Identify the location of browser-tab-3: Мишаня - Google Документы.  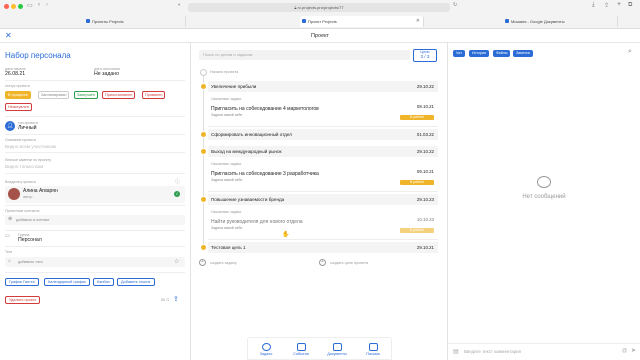
(560, 21).